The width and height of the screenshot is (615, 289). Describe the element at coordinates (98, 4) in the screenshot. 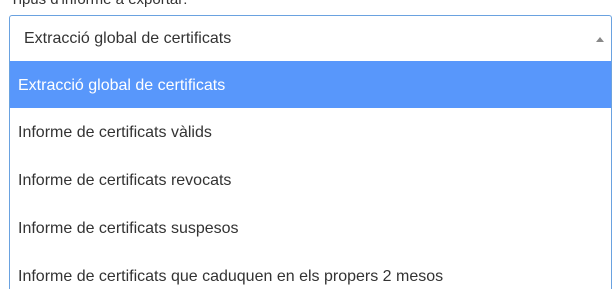

I see `report-type-label: Tipus d'informe a exportar:` at that location.